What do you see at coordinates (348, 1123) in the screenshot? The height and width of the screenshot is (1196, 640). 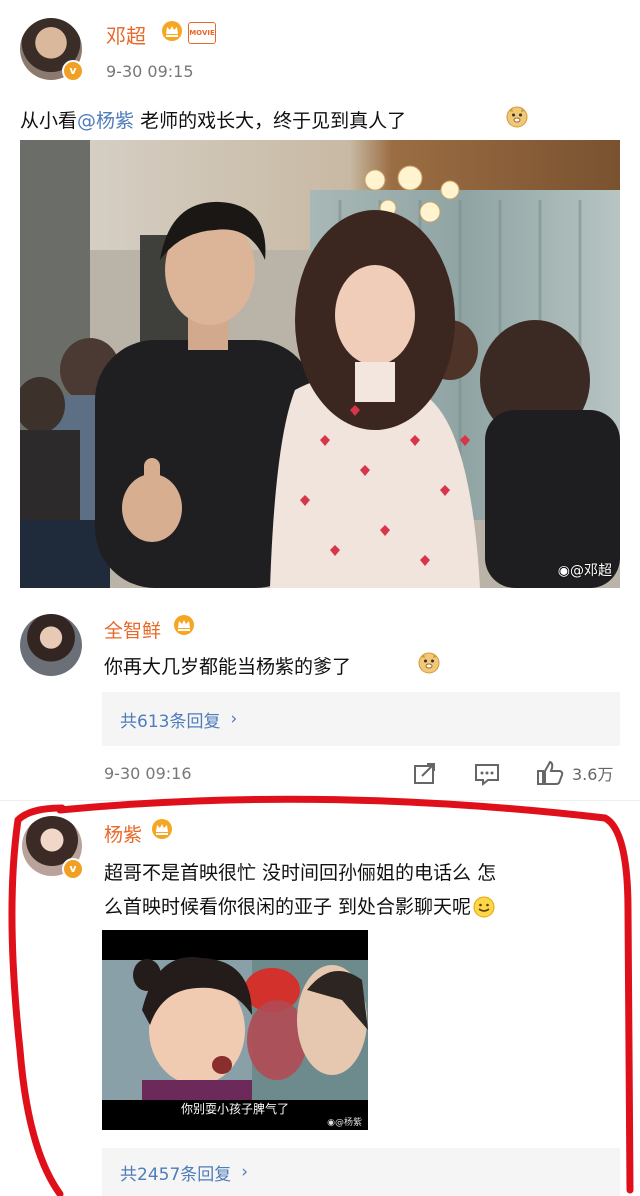 I see `gif-watermark-text: @杨紫` at bounding box center [348, 1123].